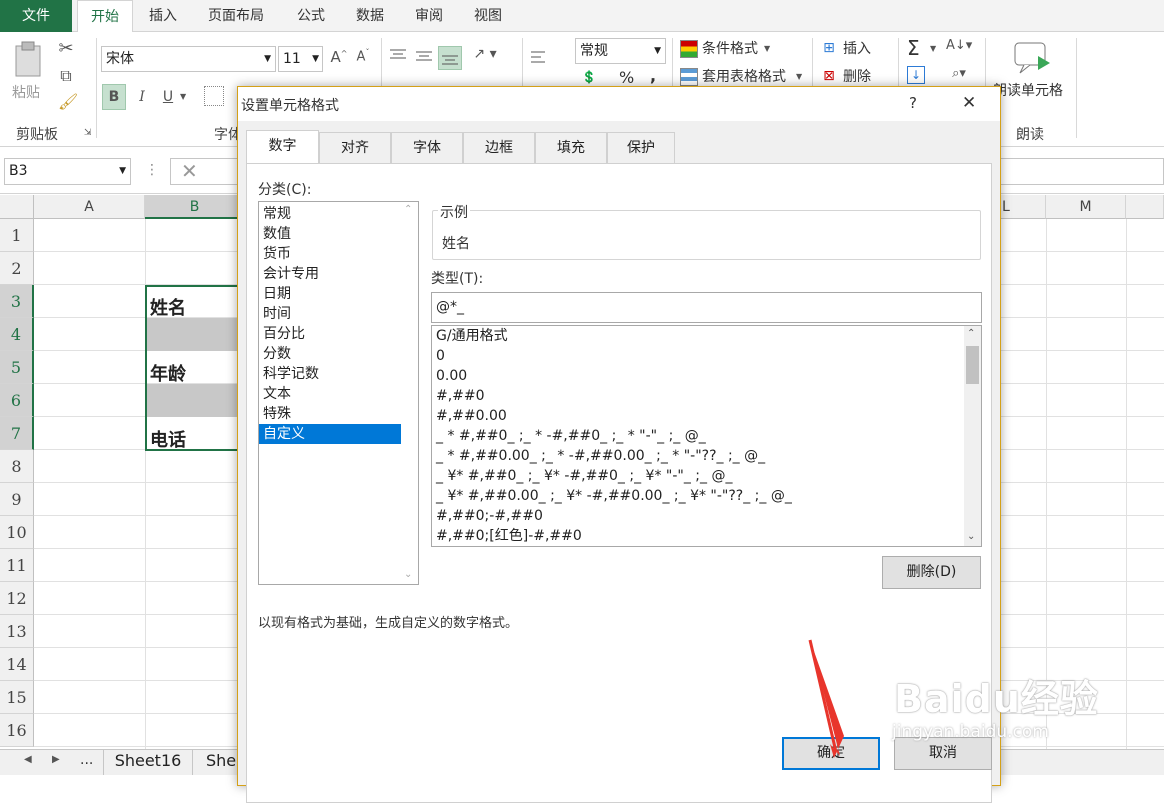 This screenshot has width=1164, height=803. Describe the element at coordinates (330, 394) in the screenshot. I see `category-item: 文本` at that location.